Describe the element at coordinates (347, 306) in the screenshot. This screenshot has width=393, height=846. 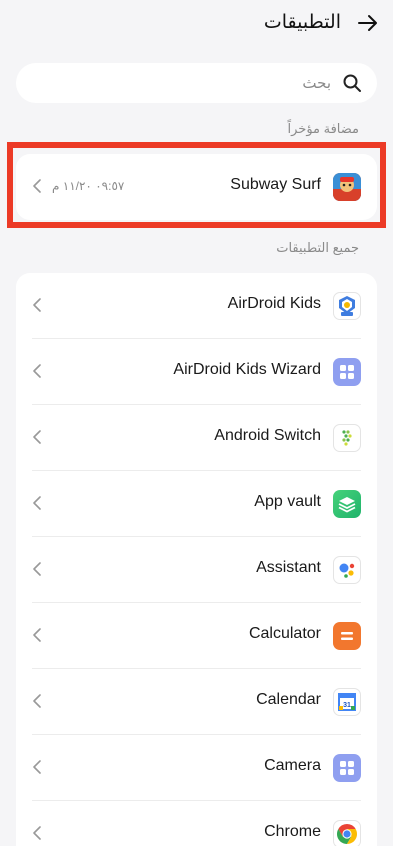
I see `airdroid-kids-icon` at that location.